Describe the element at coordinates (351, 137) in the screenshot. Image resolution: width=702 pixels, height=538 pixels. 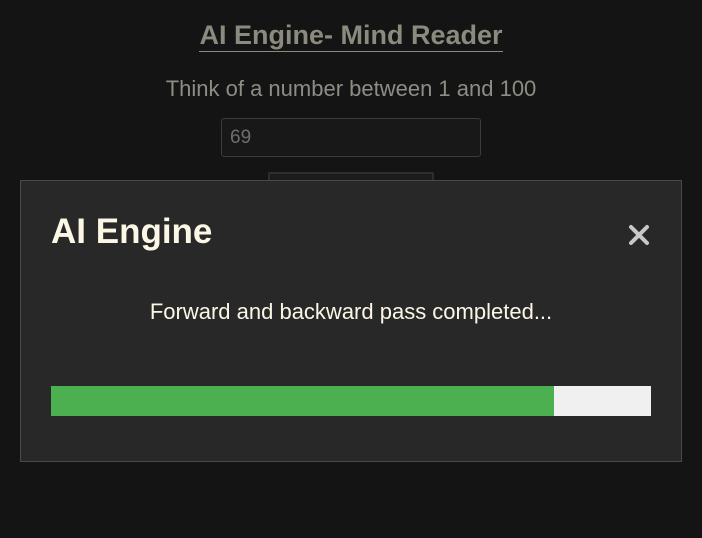
I see `number-input` at that location.